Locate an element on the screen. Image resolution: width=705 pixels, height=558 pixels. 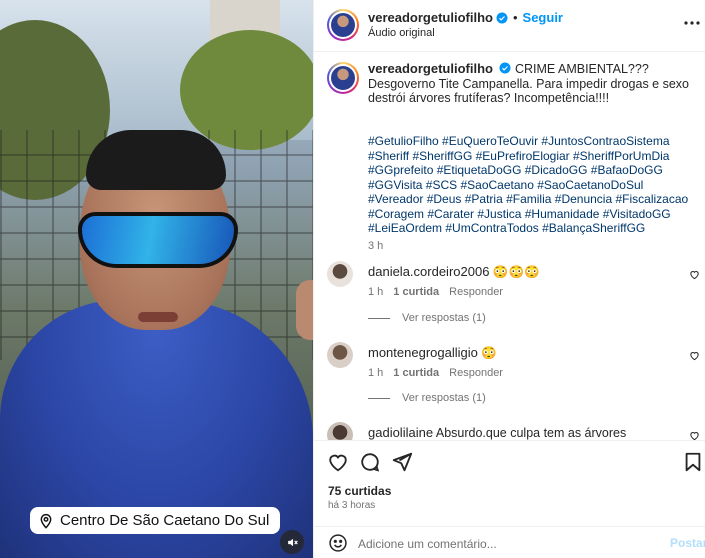
mute-button is located at coordinates (292, 542).